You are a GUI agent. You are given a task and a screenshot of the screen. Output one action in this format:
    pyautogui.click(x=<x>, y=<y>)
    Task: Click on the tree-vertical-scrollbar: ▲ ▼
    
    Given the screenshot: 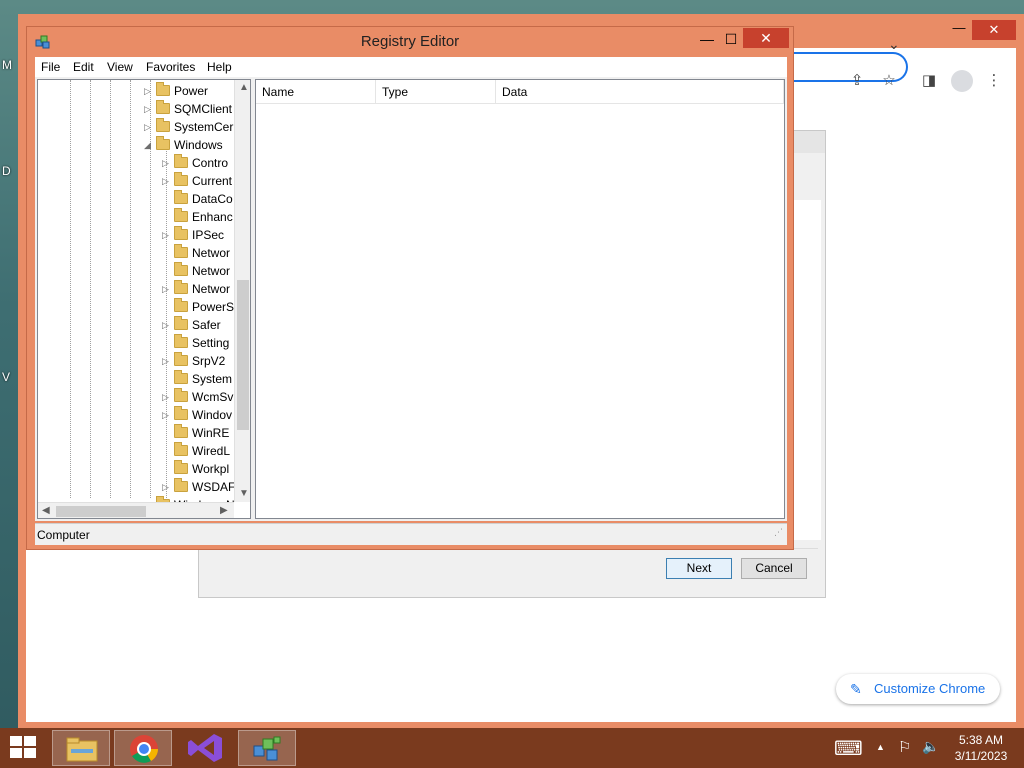 What is the action you would take?
    pyautogui.click(x=242, y=291)
    